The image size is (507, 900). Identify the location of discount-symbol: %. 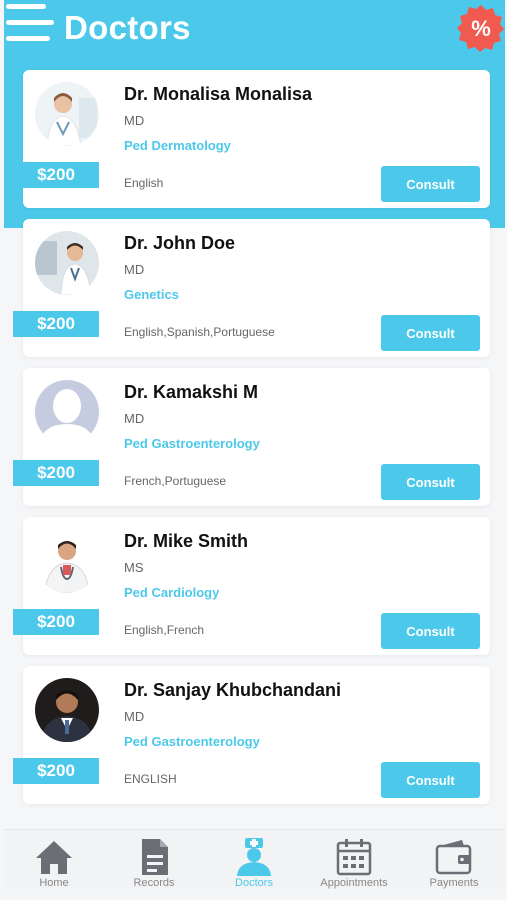
(481, 28).